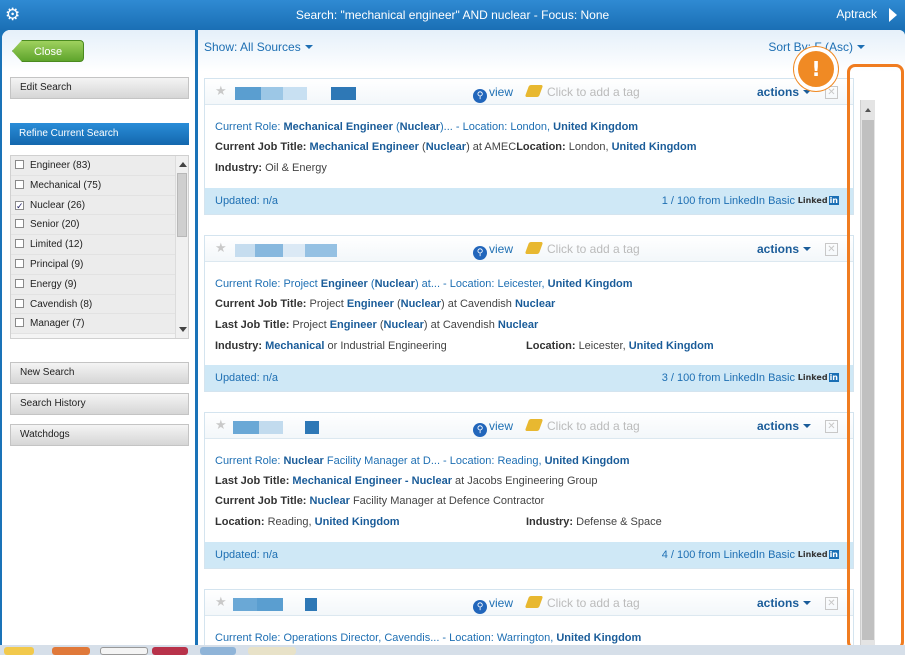  I want to click on taskbar-browser-icon, so click(124, 651).